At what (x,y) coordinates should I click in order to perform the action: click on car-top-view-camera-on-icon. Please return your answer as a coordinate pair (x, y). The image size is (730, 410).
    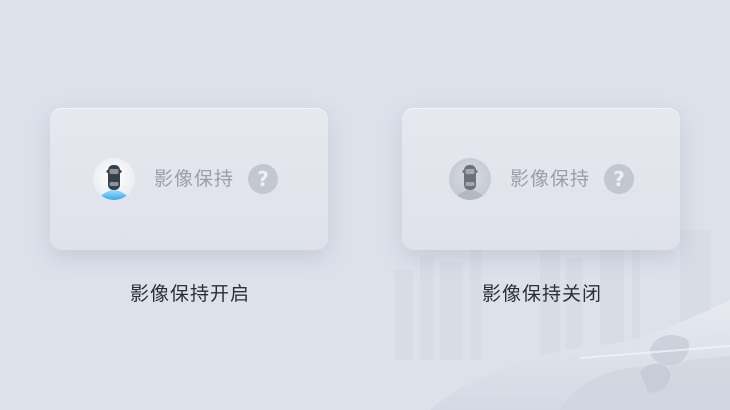
    Looking at the image, I should click on (114, 179).